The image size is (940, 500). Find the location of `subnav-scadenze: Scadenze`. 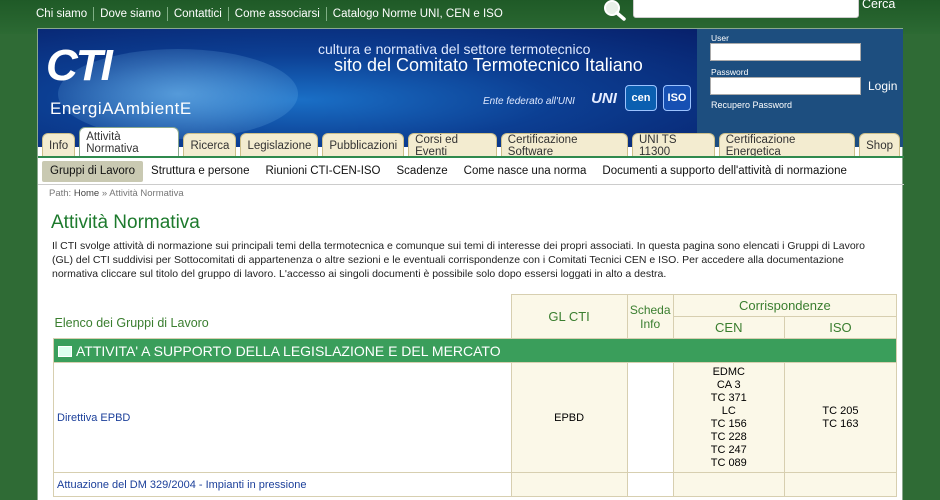

subnav-scadenze: Scadenze is located at coordinates (422, 171).